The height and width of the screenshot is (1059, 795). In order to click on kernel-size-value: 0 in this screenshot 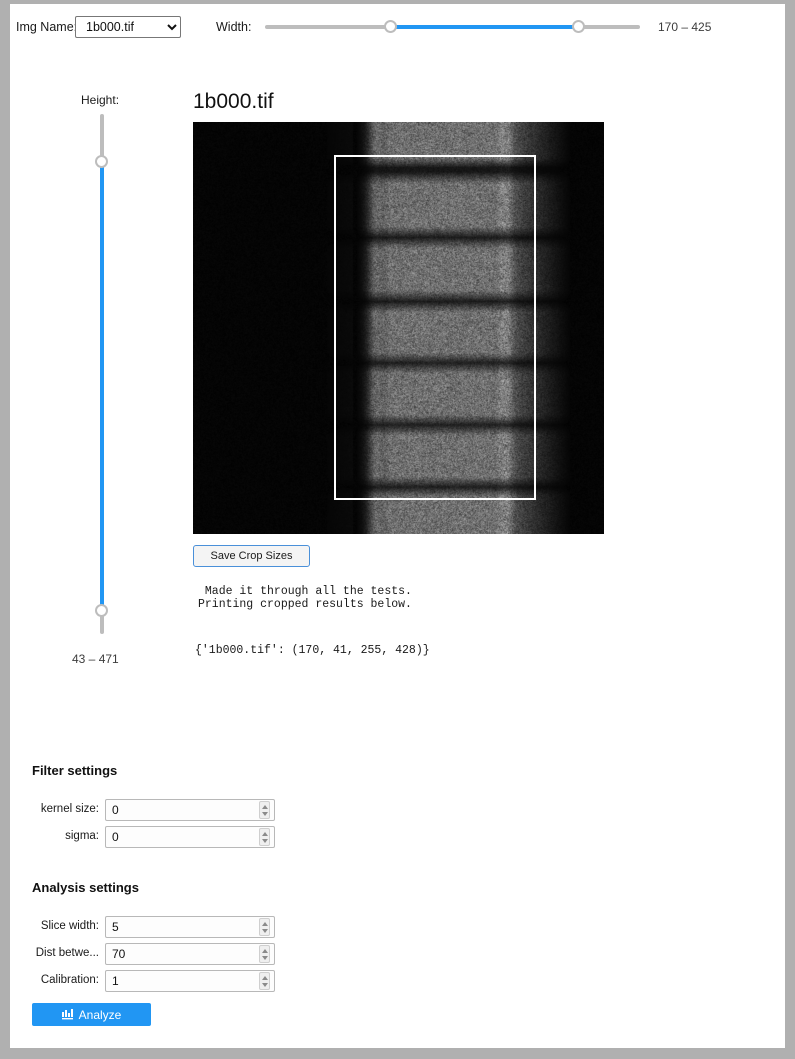, I will do `click(115, 810)`.